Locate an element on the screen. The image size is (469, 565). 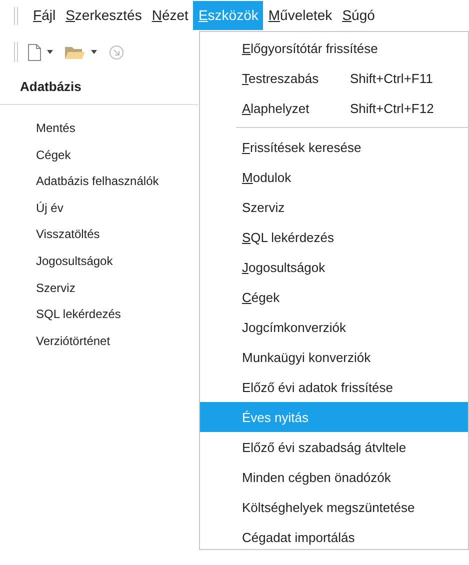
menu-bar-item: Súgó is located at coordinates (358, 15).